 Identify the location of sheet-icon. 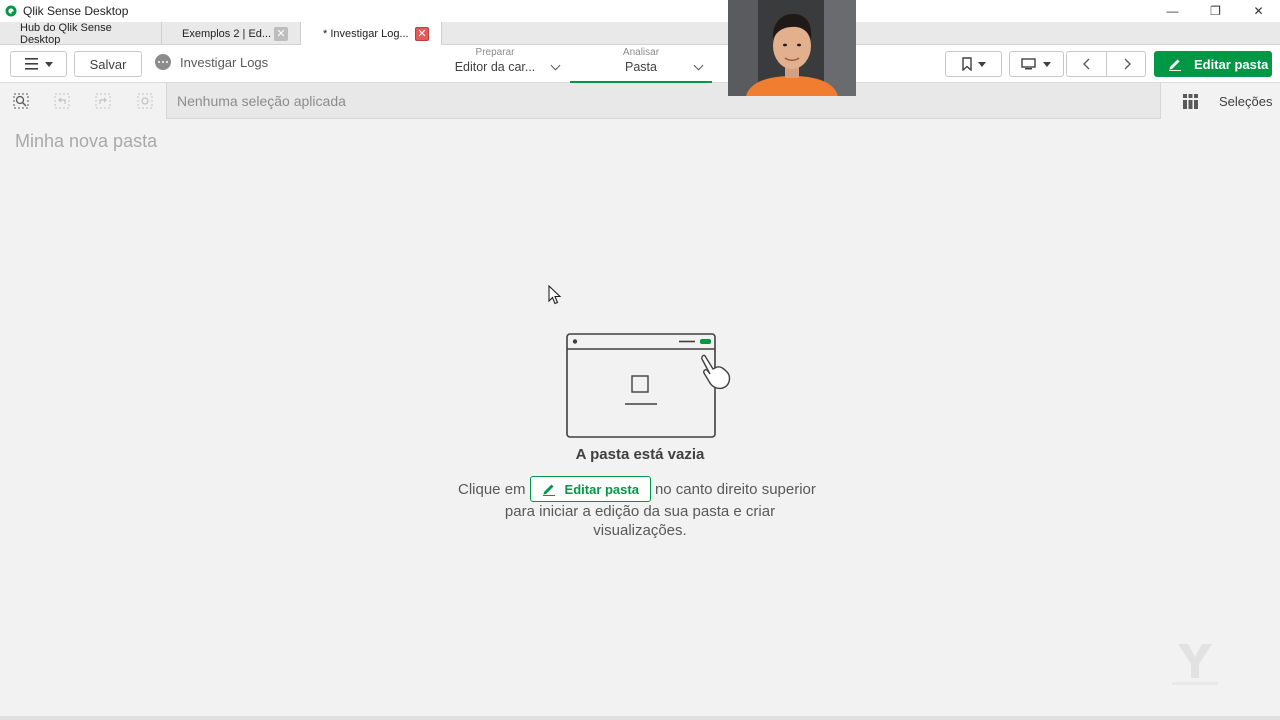
(1035, 64).